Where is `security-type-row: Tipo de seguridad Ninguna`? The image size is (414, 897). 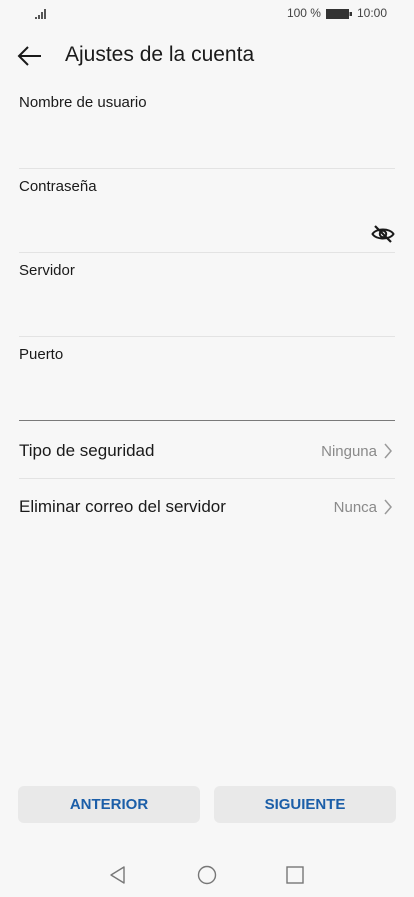
security-type-row: Tipo de seguridad Ninguna is located at coordinates (207, 450).